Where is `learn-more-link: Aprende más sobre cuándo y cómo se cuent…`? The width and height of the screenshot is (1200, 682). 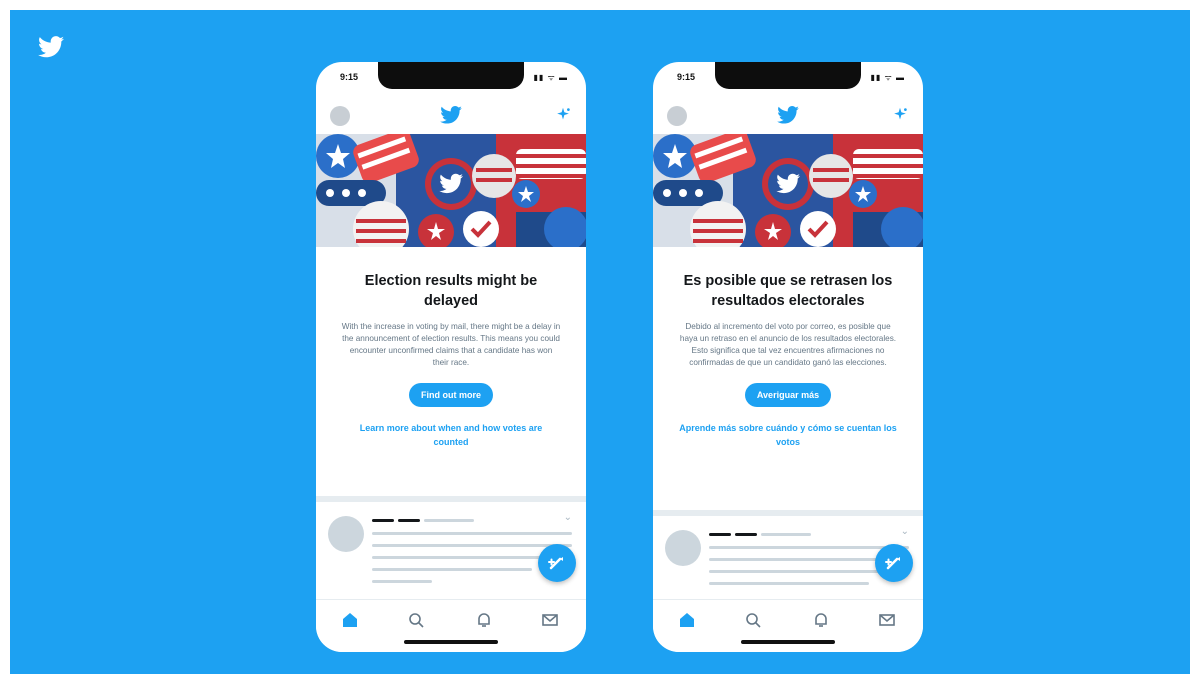
learn-more-link: Aprende más sobre cuándo y cómo se cuent… is located at coordinates (788, 435).